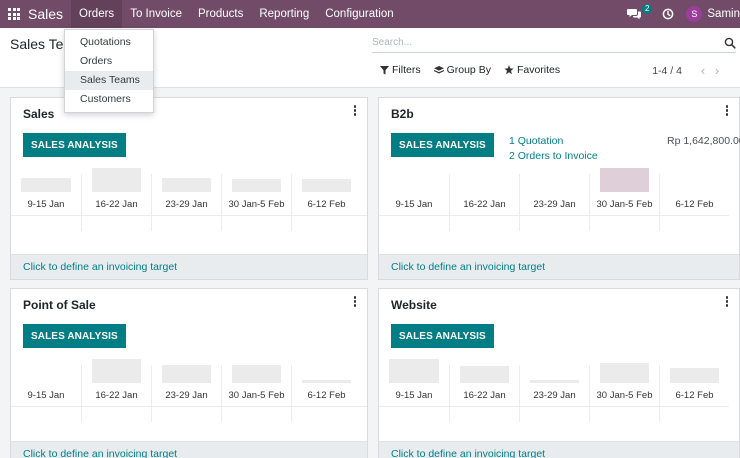 This screenshot has width=740, height=458. I want to click on search-icon, so click(730, 43).